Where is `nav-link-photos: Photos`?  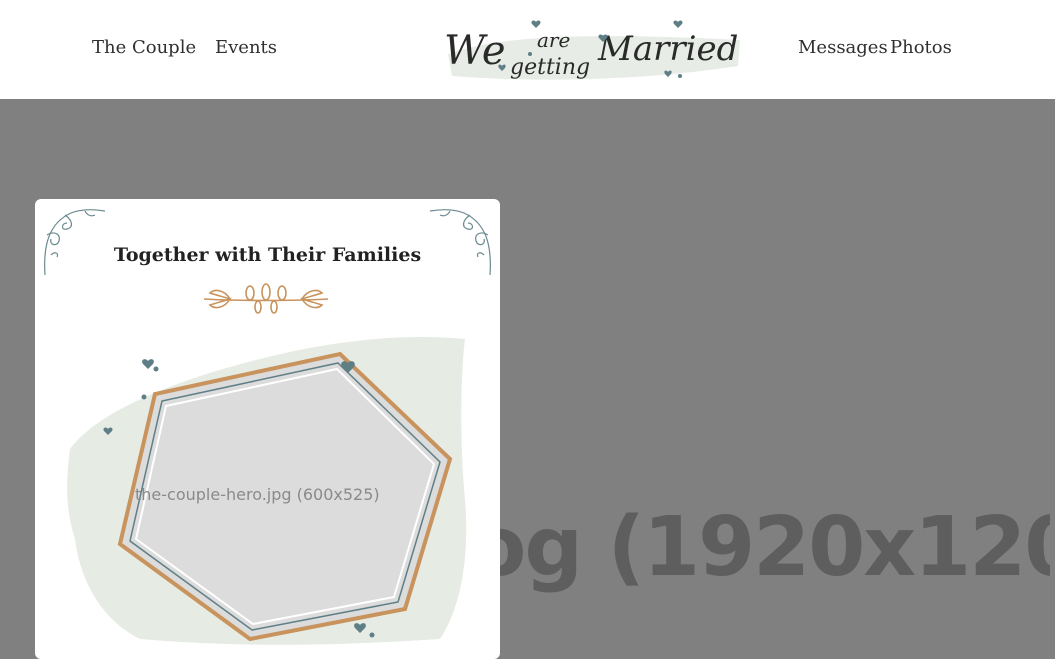 nav-link-photos: Photos is located at coordinates (921, 47).